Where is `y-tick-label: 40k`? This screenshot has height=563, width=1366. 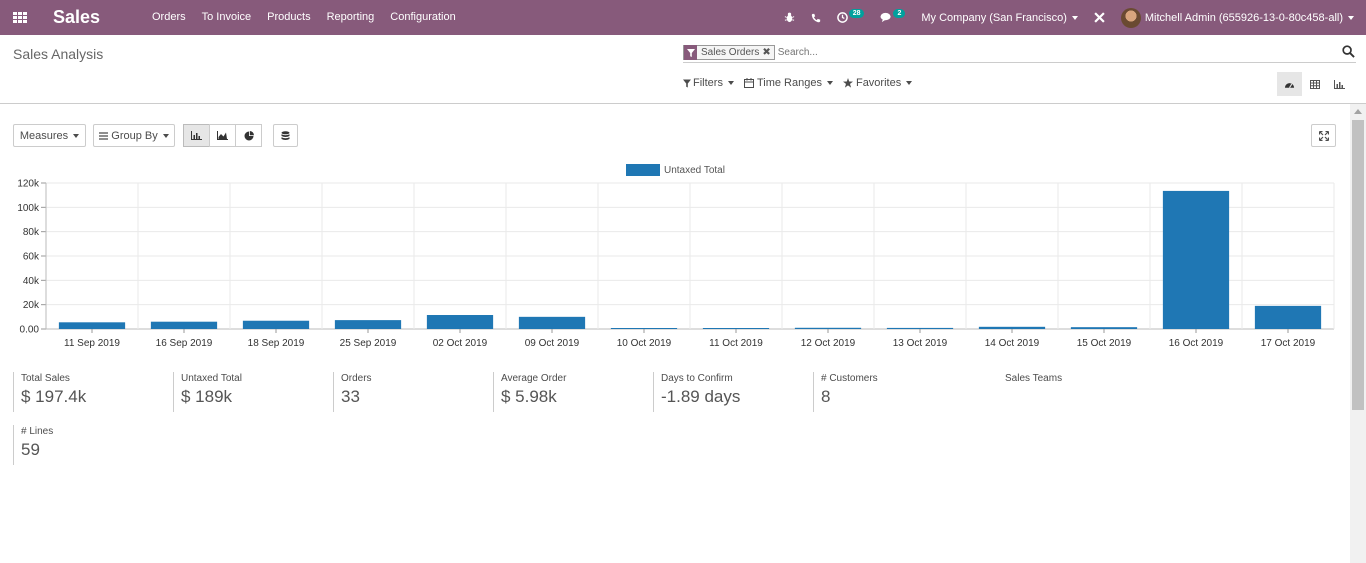
y-tick-label: 40k is located at coordinates (31, 281).